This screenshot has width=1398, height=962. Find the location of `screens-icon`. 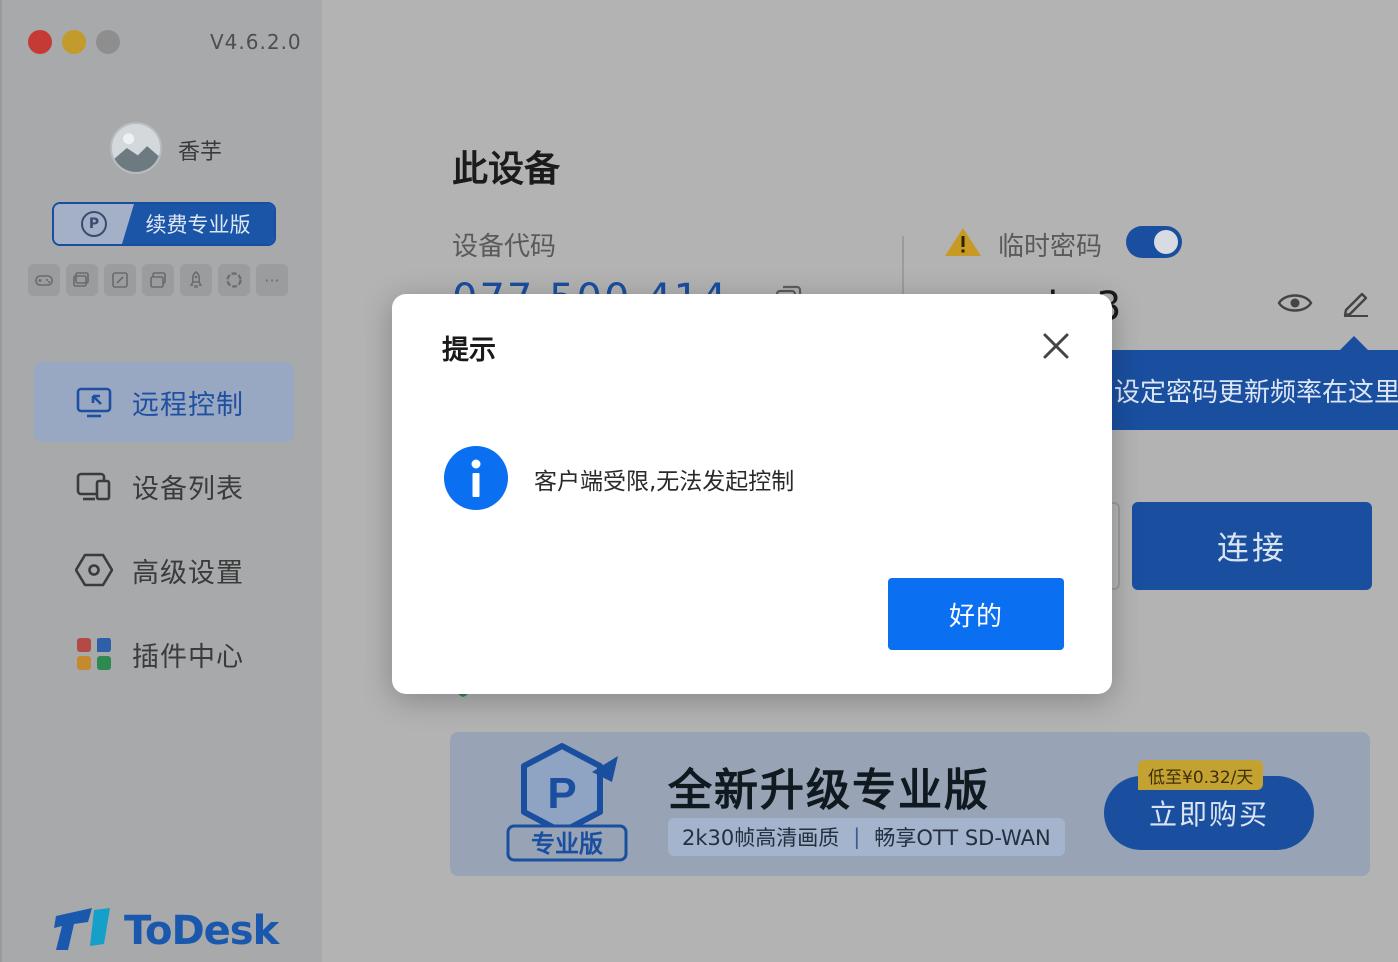

screens-icon is located at coordinates (82, 280).